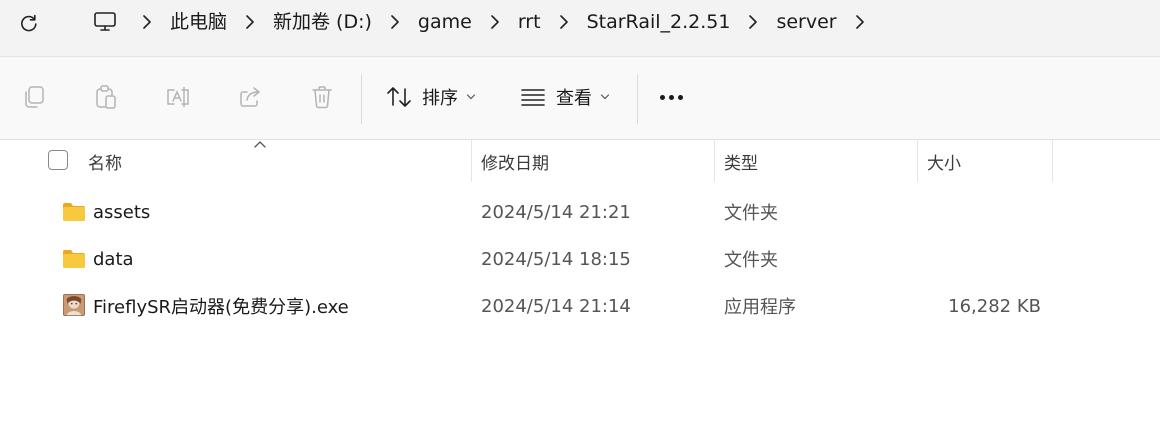  Describe the element at coordinates (556, 259) in the screenshot. I see `file-modified: 2024/5/14 18:15` at that location.